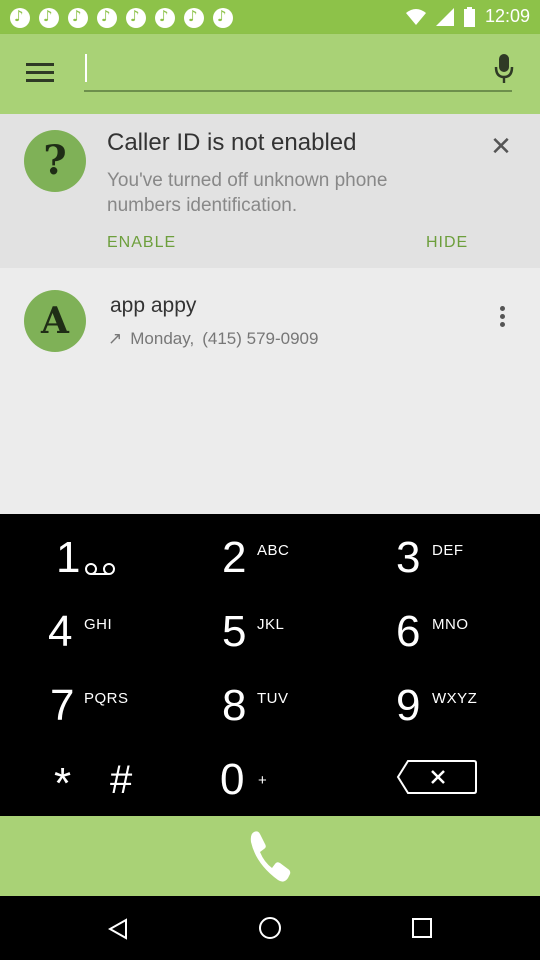  Describe the element at coordinates (282, 635) in the screenshot. I see `dialpad-key-5: 5 JKL` at that location.